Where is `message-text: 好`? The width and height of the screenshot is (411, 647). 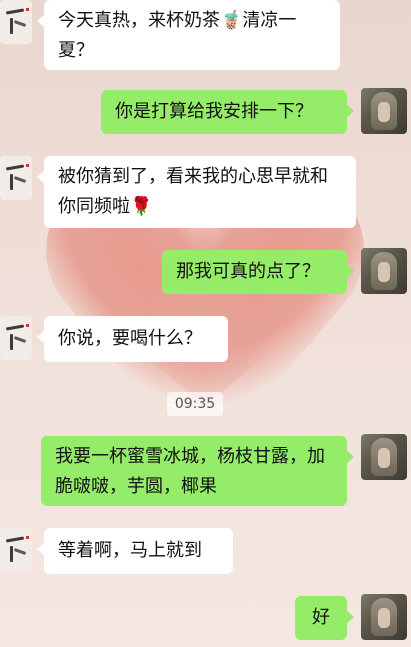
message-text: 好 is located at coordinates (321, 617).